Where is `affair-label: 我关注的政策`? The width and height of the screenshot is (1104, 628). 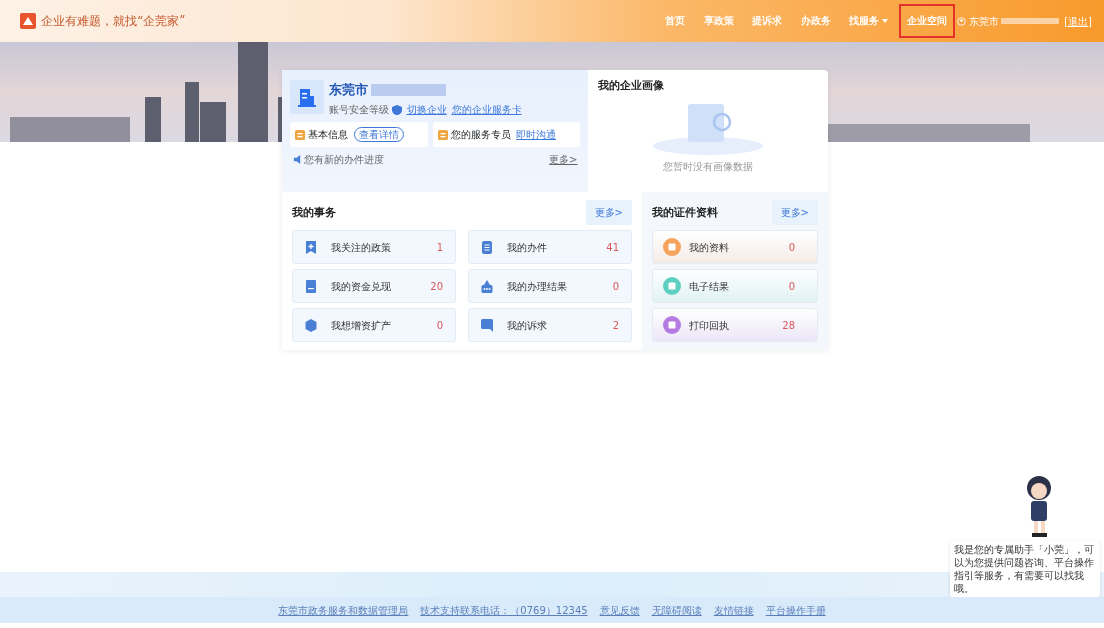 affair-label: 我关注的政策 is located at coordinates (361, 247).